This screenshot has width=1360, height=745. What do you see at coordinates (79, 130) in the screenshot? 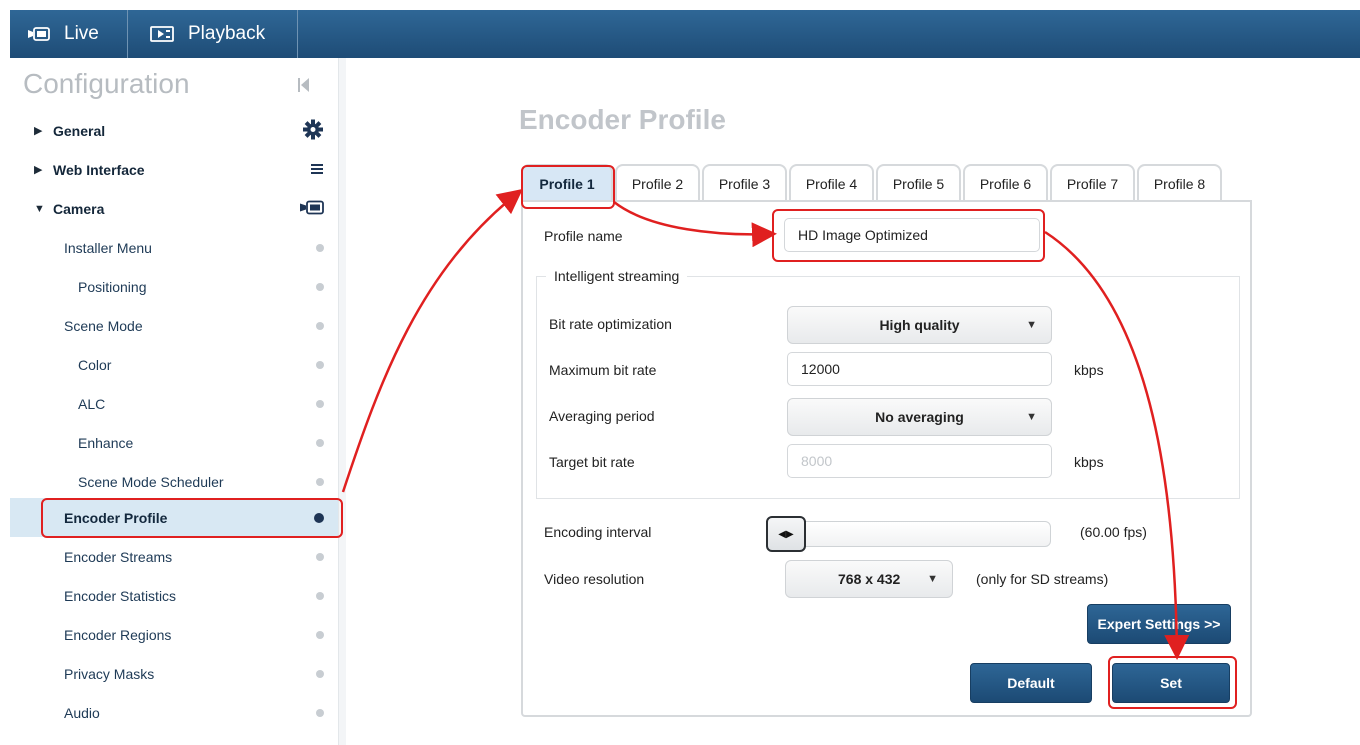
I see `sidebar-item-label: General` at bounding box center [79, 130].